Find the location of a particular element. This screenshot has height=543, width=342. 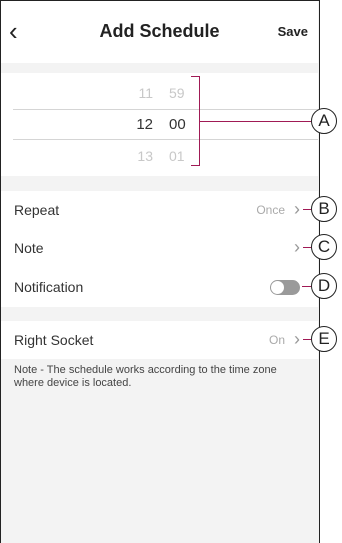

callout-c: C is located at coordinates (324, 247).